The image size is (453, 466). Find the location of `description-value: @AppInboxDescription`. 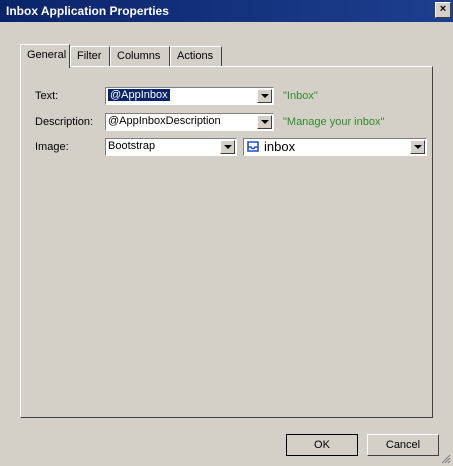

description-value: @AppInboxDescription is located at coordinates (164, 121).